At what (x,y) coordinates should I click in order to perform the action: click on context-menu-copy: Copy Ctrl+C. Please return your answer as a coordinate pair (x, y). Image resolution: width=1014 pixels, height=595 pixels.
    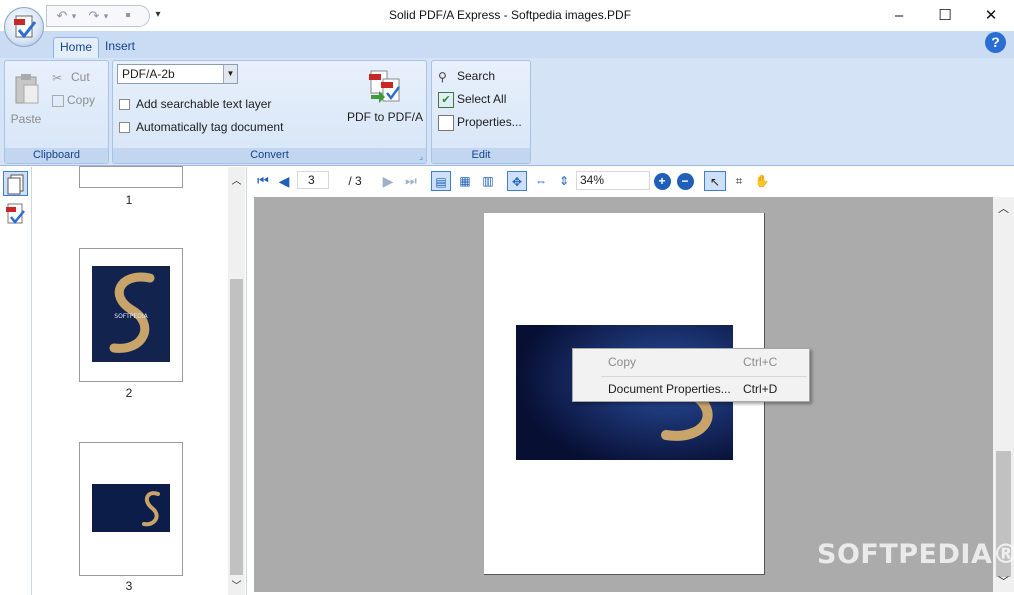
    Looking at the image, I should click on (691, 362).